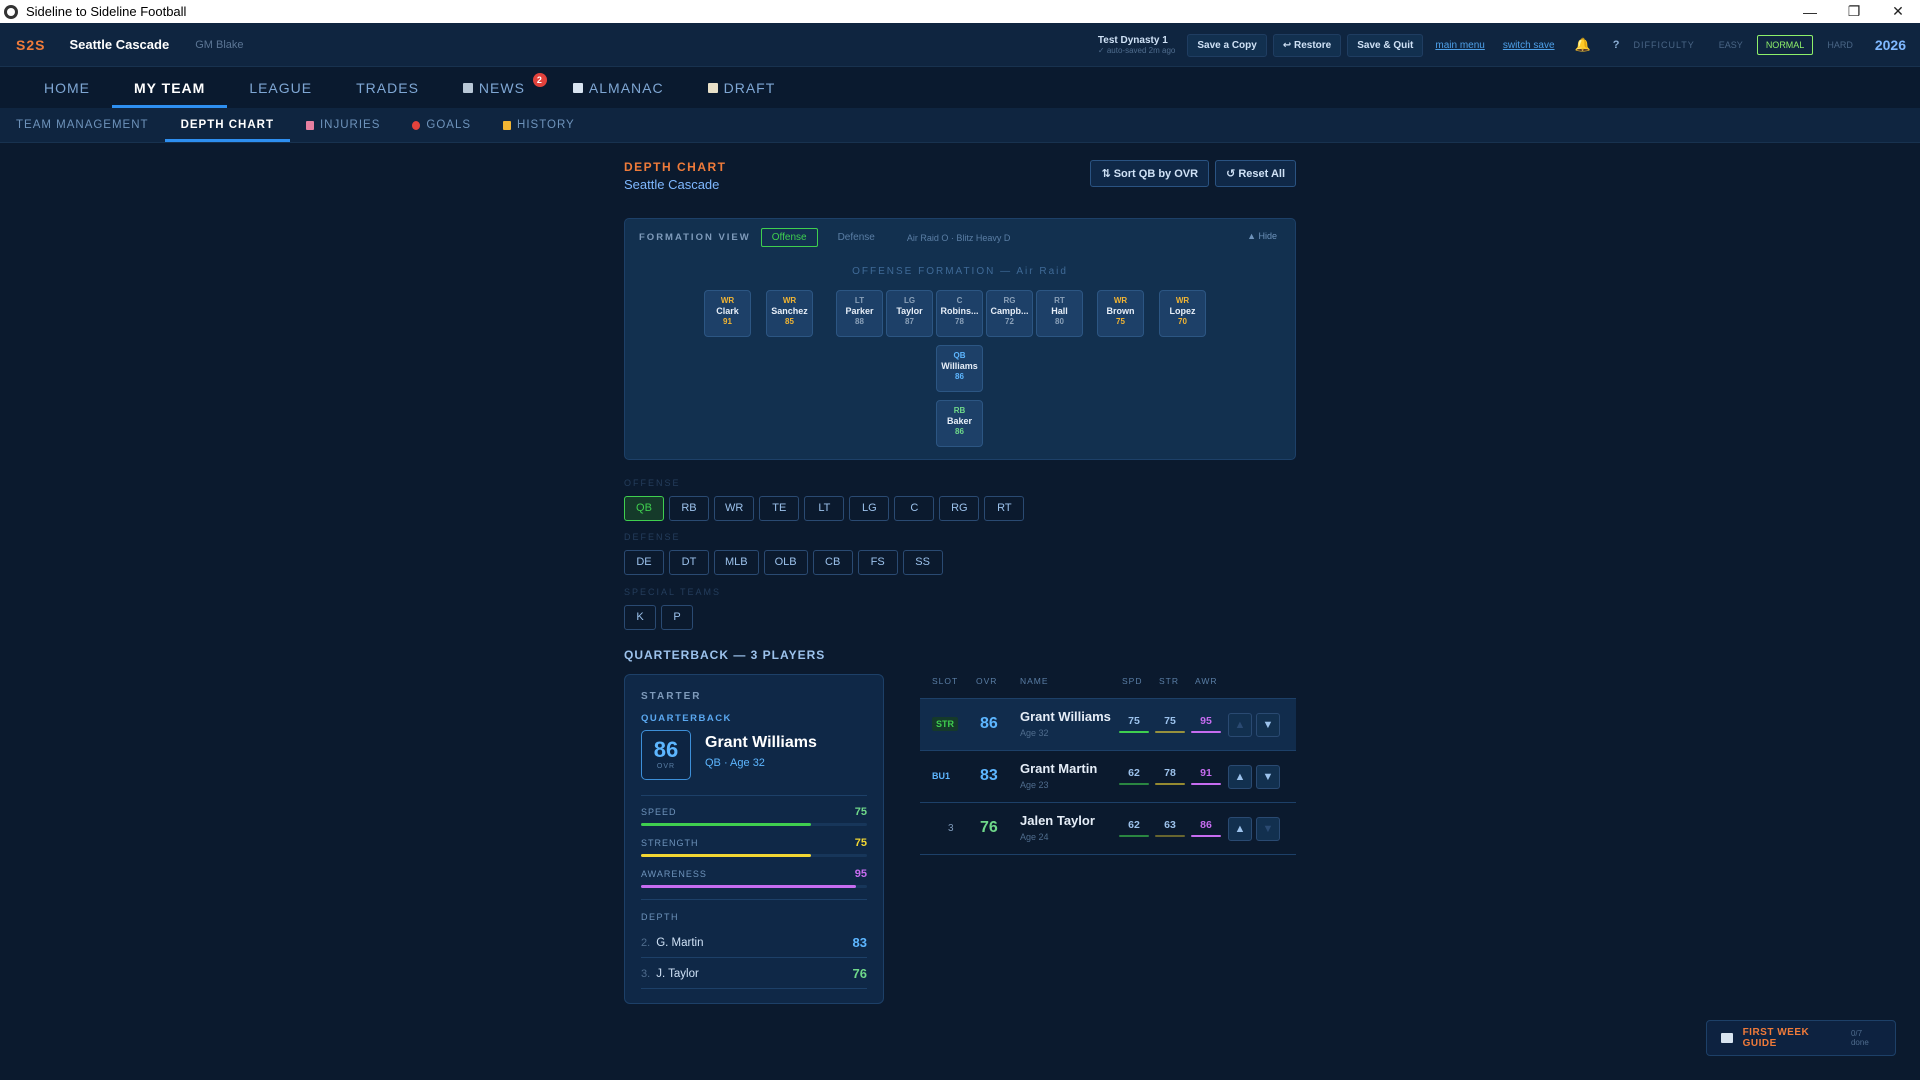 This screenshot has width=1920, height=1080. What do you see at coordinates (1810, 12) in the screenshot?
I see `minimize-icon: —` at bounding box center [1810, 12].